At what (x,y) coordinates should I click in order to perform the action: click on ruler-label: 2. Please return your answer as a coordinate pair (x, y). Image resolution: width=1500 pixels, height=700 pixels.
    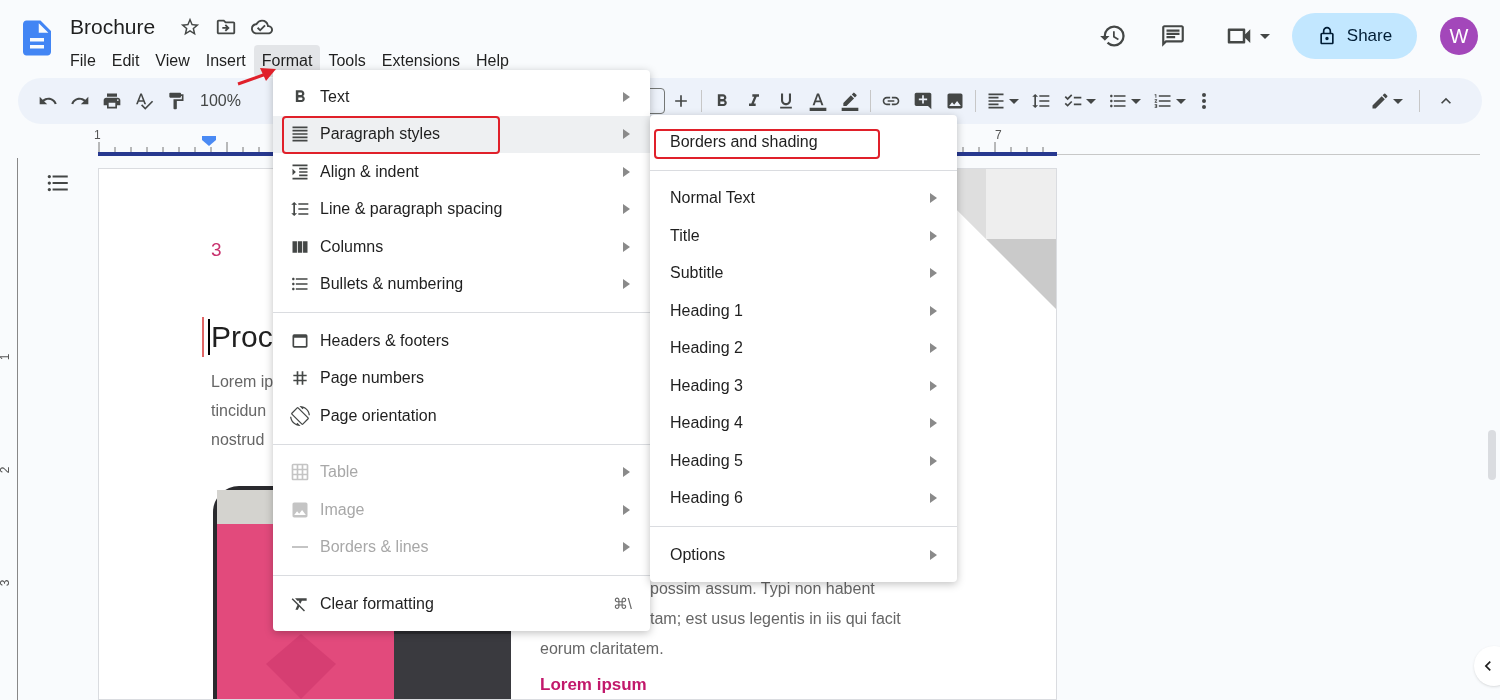
    Looking at the image, I should click on (7, 470).